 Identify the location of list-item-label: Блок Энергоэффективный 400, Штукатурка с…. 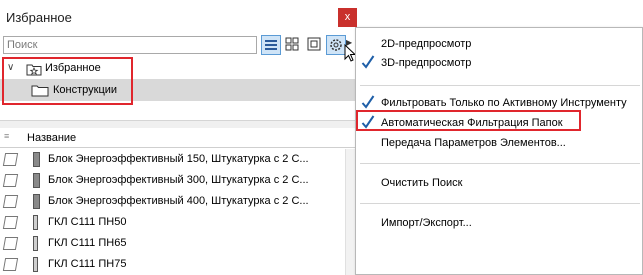
(178, 201).